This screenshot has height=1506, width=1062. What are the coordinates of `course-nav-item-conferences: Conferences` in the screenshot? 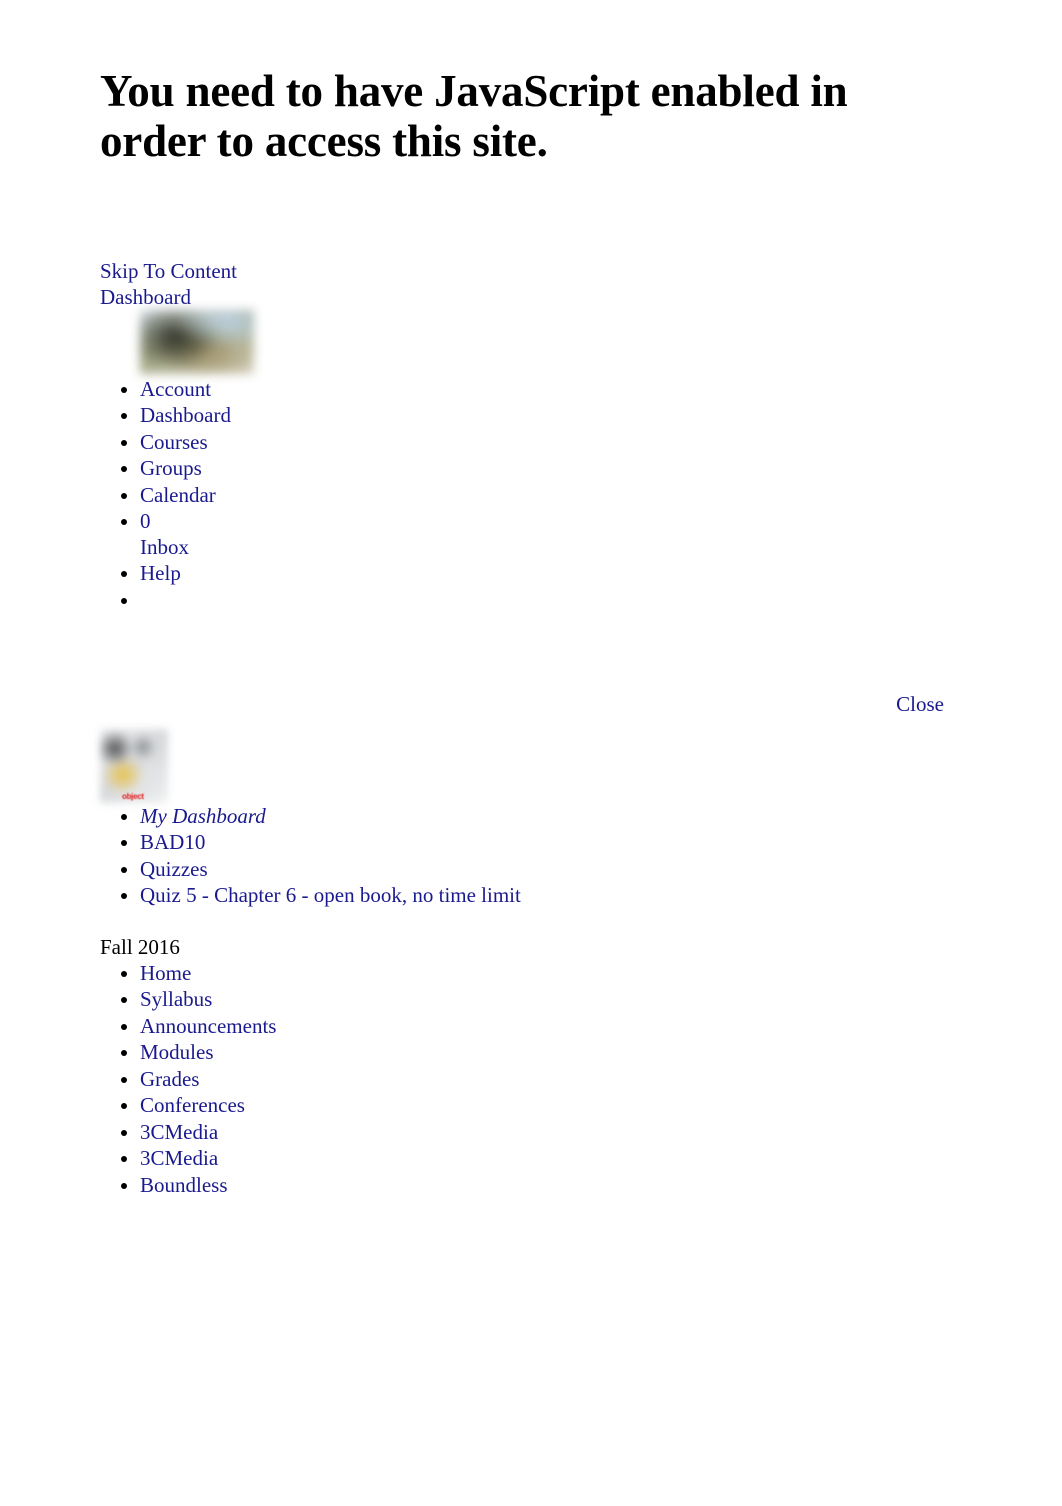 It's located at (551, 1105).